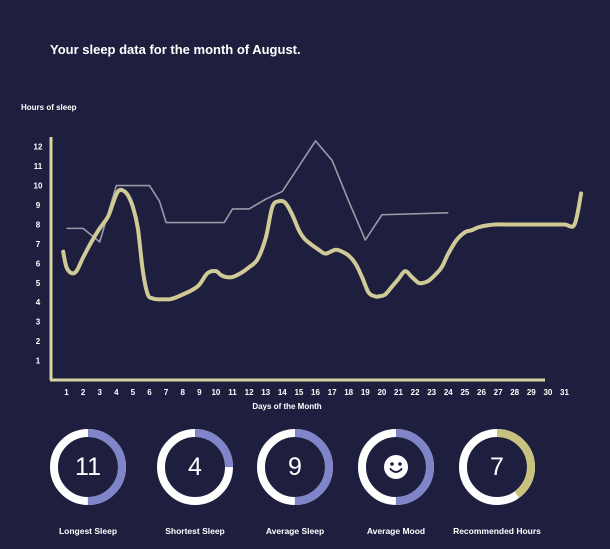  I want to click on progress-ring: 7, so click(497, 467).